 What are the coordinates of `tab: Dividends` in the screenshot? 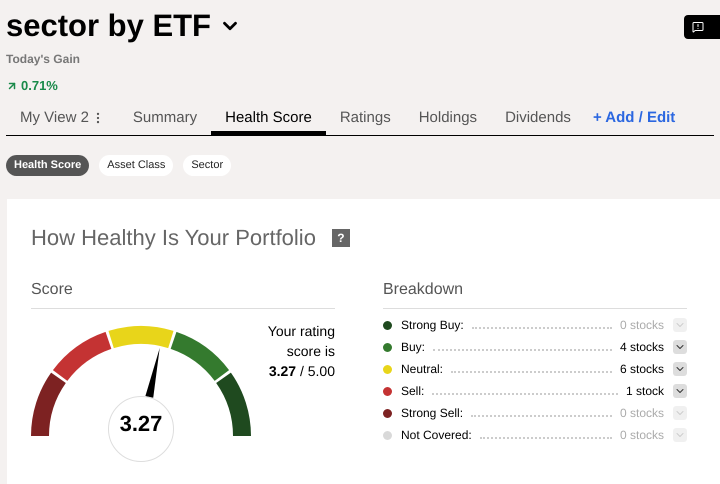 It's located at (538, 118).